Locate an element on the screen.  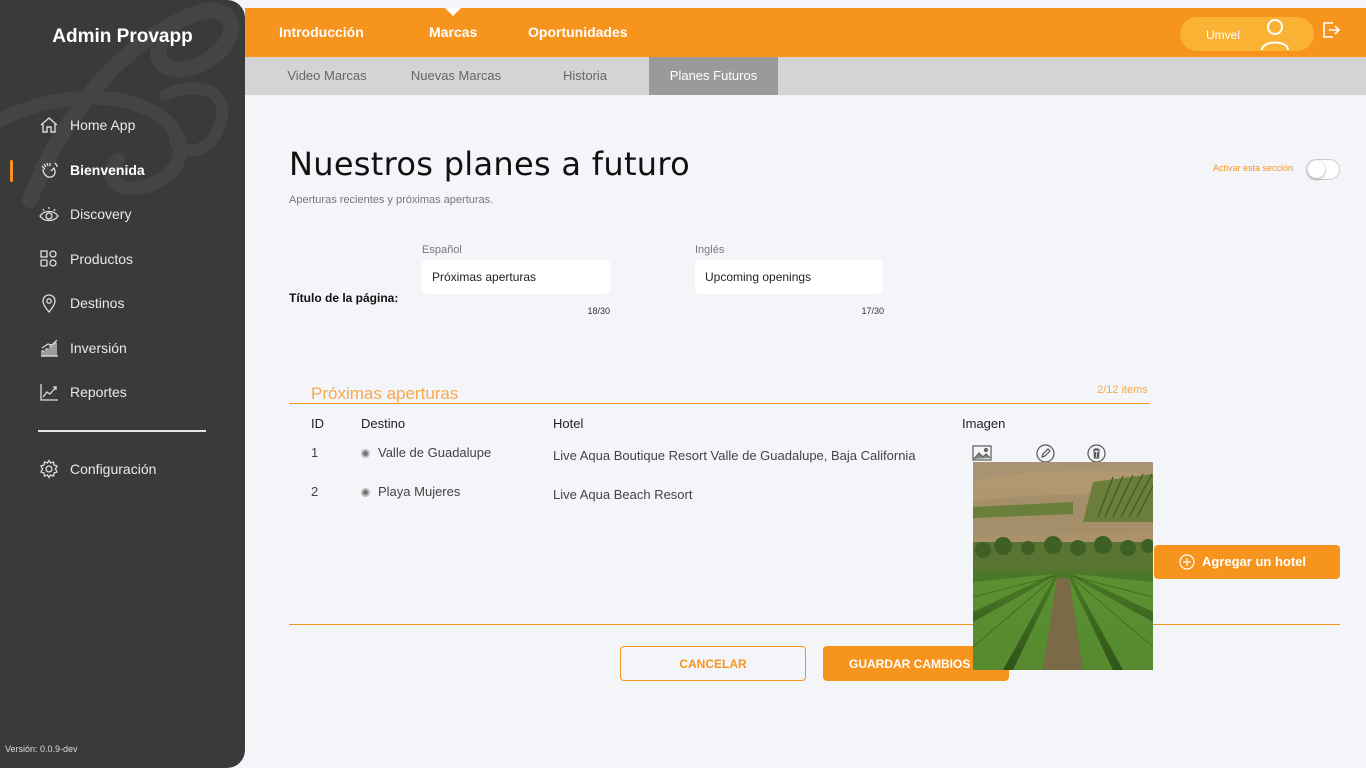
sidebar-item-home-app: Home App is located at coordinates (122, 125).